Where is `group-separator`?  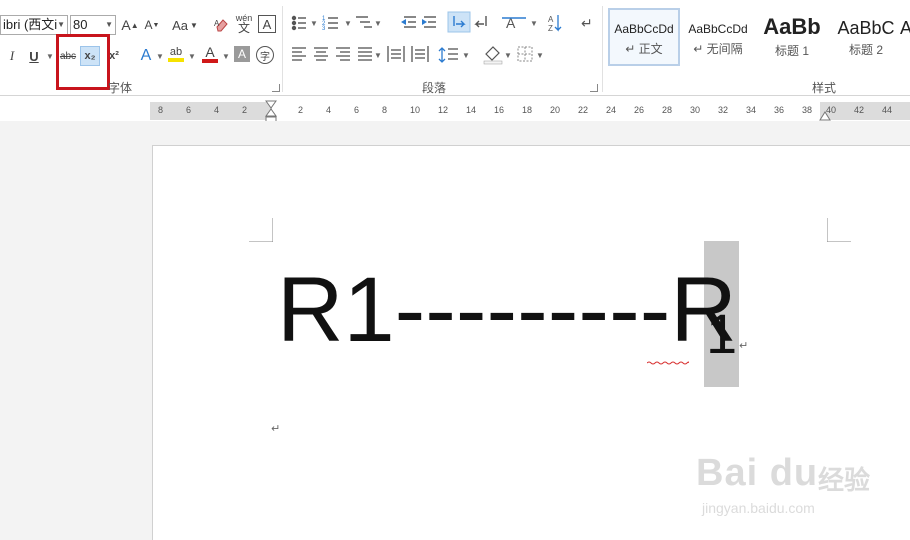 group-separator is located at coordinates (602, 49).